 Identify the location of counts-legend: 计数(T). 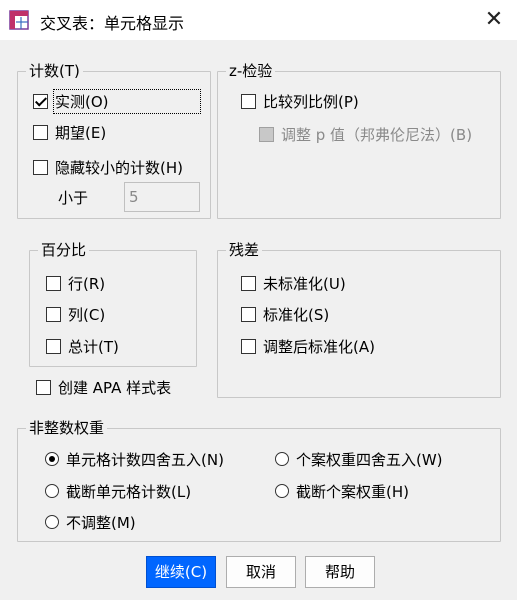
(54, 71).